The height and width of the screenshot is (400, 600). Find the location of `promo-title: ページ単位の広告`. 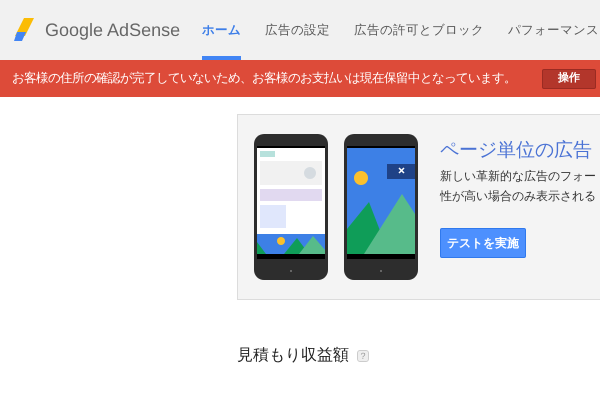

promo-title: ページ単位の広告 is located at coordinates (516, 151).